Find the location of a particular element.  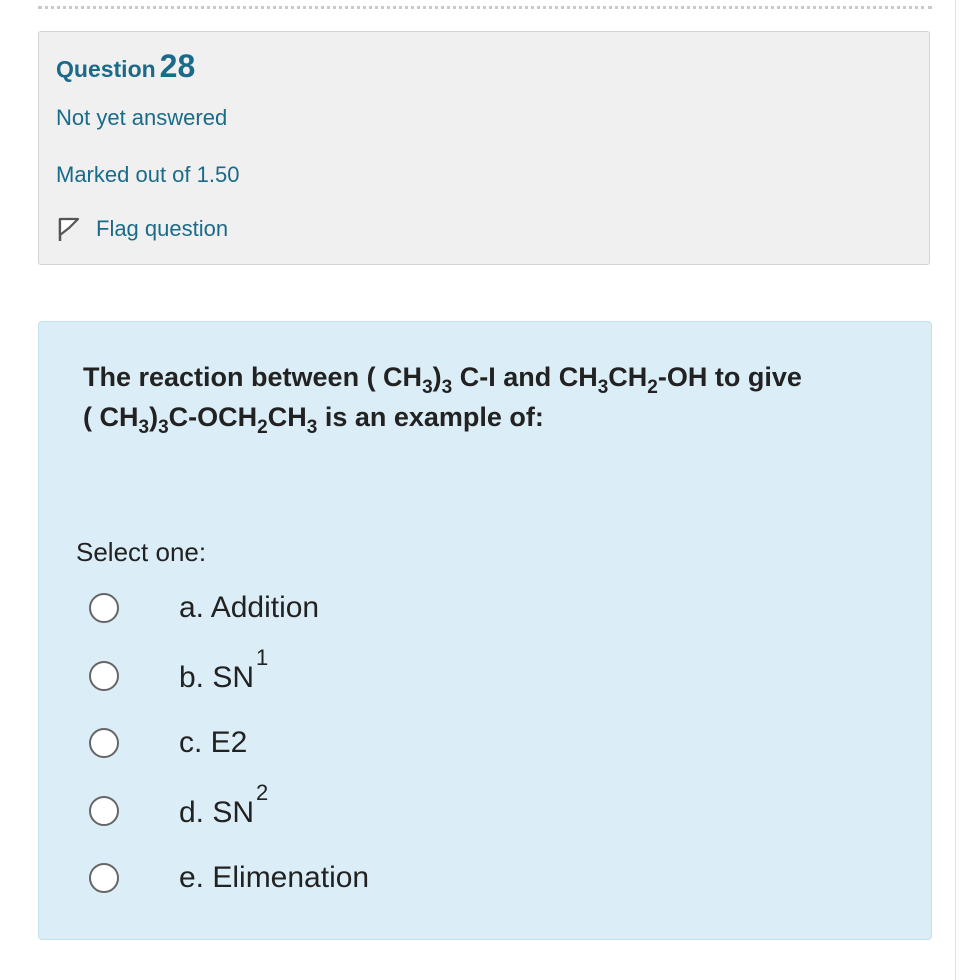

answer-superscript: 2 is located at coordinates (262, 792).